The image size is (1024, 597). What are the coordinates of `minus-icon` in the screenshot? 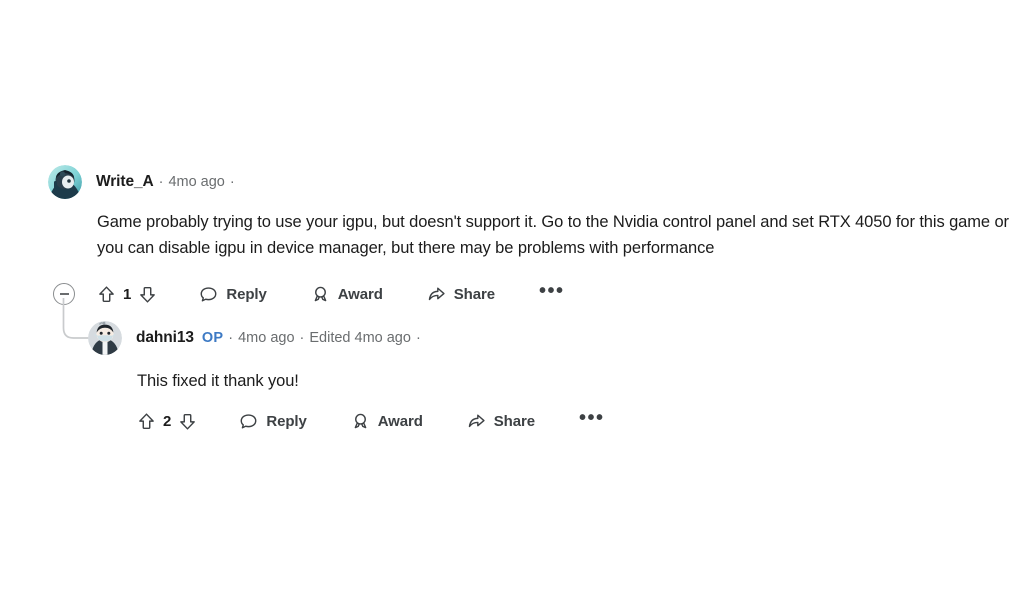 It's located at (64, 294).